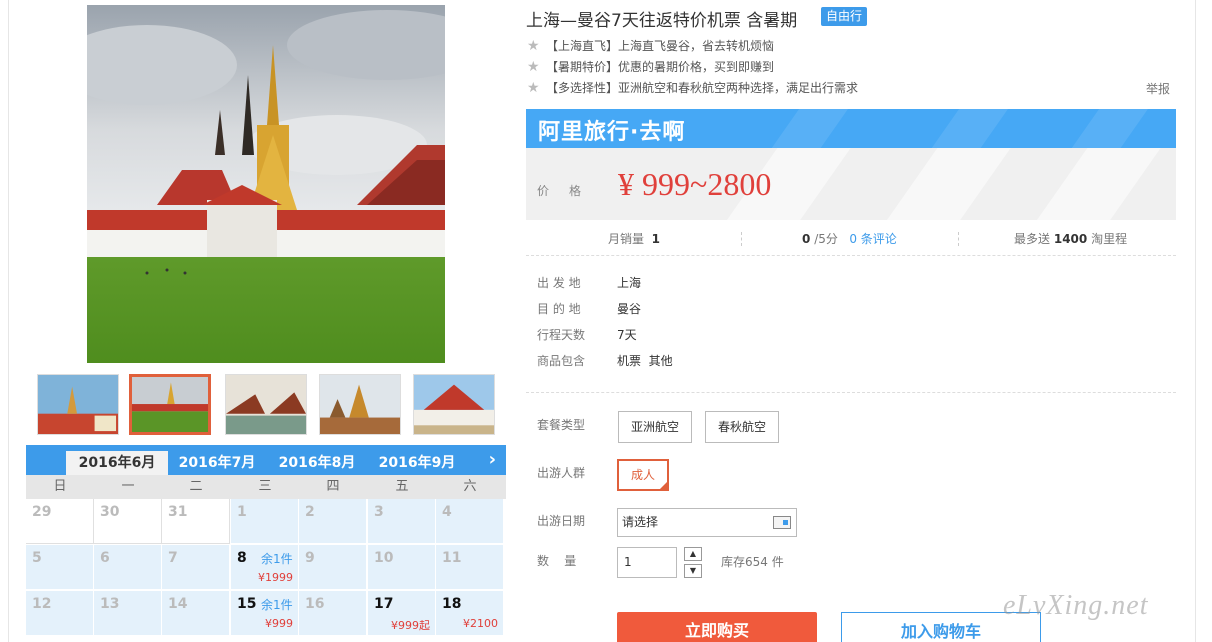 Image resolution: width=1212 pixels, height=642 pixels. What do you see at coordinates (384, 558) in the screenshot?
I see `calendar-day-number: 10` at bounding box center [384, 558].